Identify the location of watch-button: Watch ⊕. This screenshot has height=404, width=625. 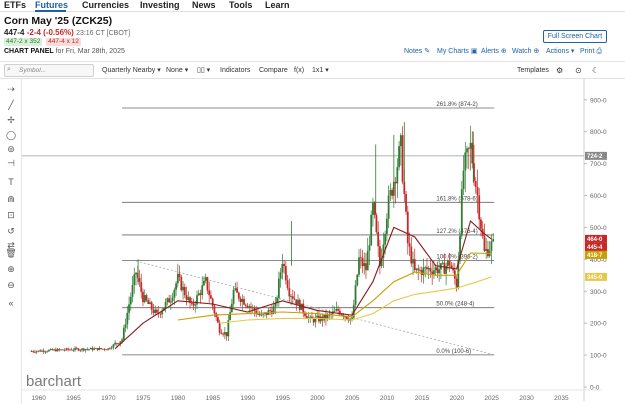
(525, 51).